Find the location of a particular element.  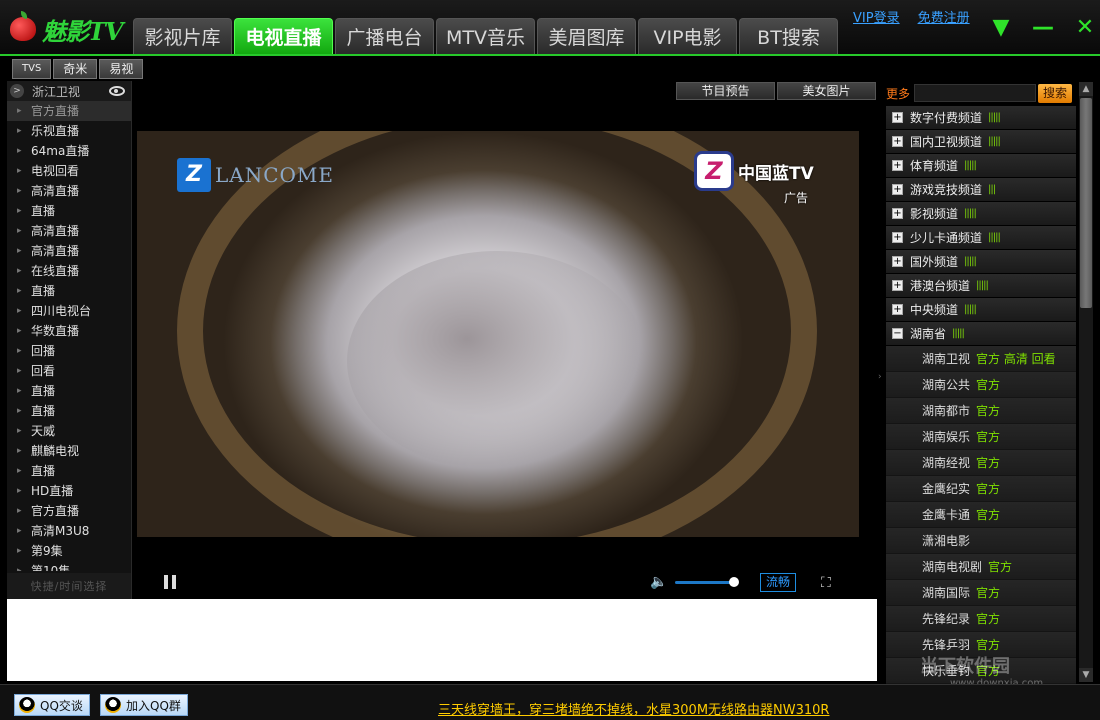

schedule-button: 节目预告 is located at coordinates (725, 91).